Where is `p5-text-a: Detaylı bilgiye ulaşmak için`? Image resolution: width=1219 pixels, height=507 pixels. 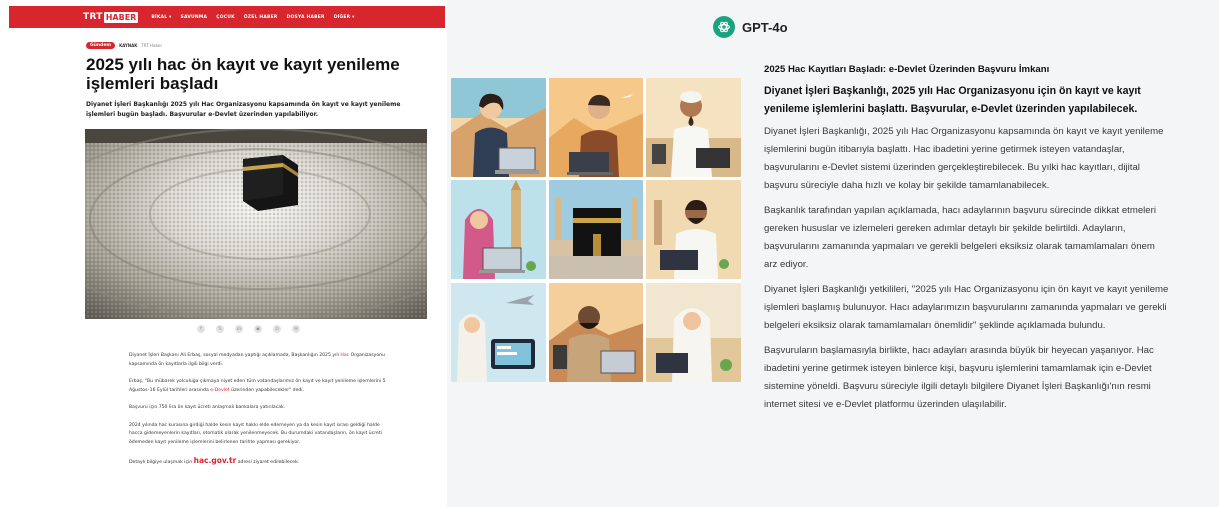 p5-text-a: Detaylı bilgiye ulaşmak için is located at coordinates (161, 462).